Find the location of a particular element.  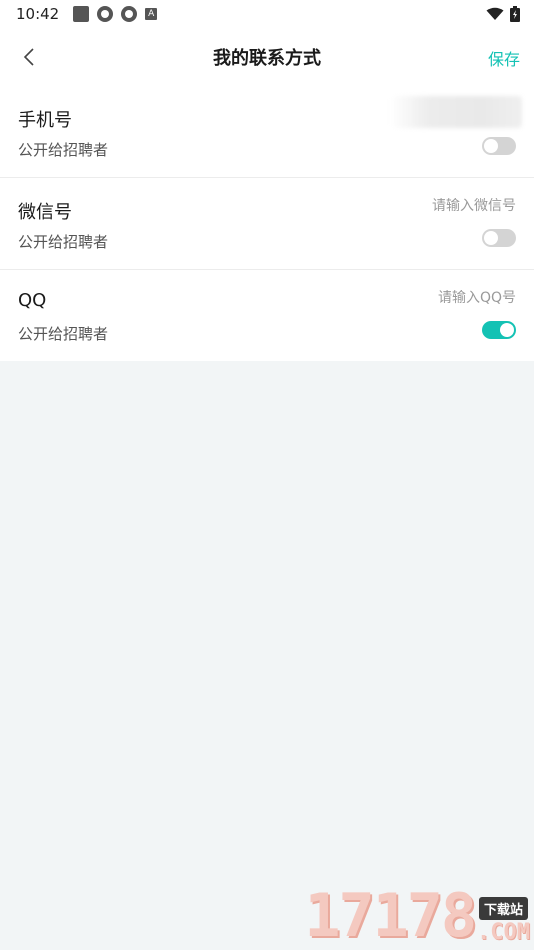

site-watermark: 17178 下载站 .COM is located at coordinates (417, 916).